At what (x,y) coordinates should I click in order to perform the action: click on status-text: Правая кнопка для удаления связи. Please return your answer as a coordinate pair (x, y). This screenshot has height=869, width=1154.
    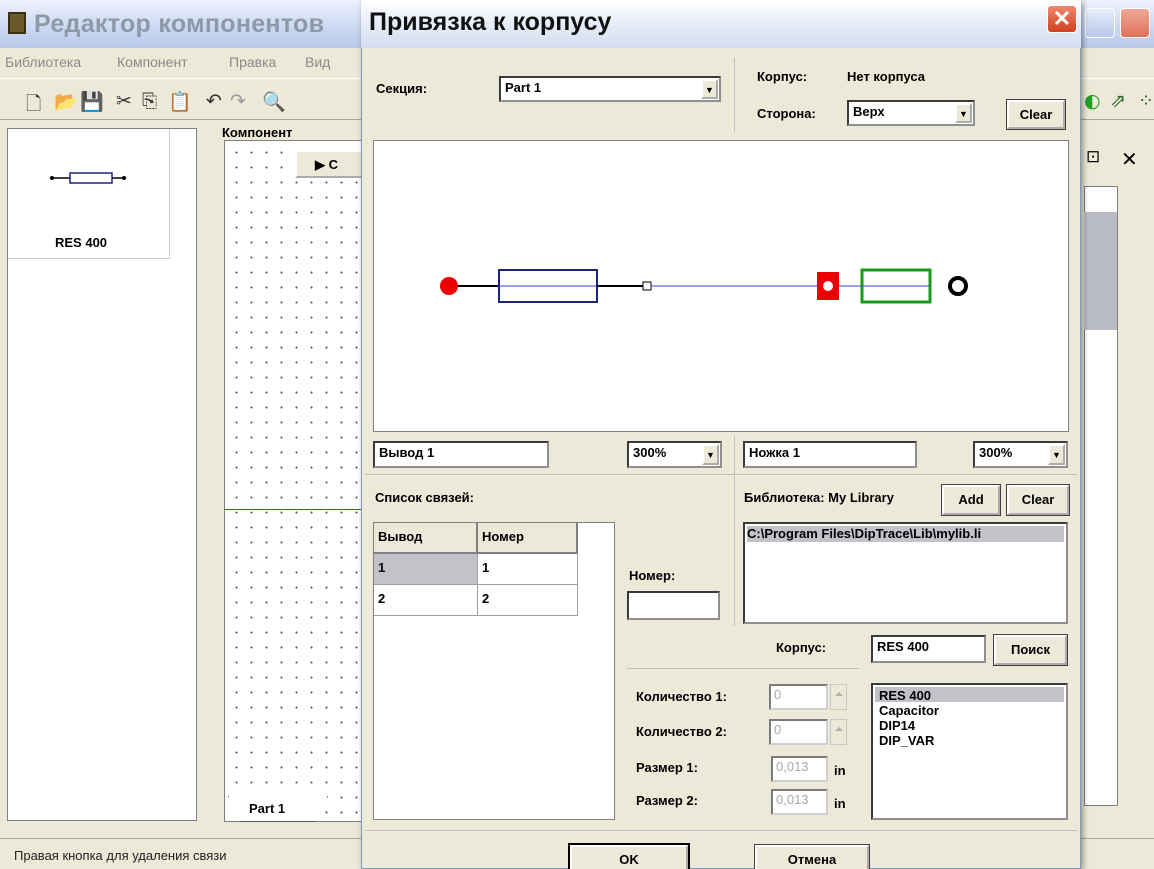
    Looking at the image, I should click on (120, 855).